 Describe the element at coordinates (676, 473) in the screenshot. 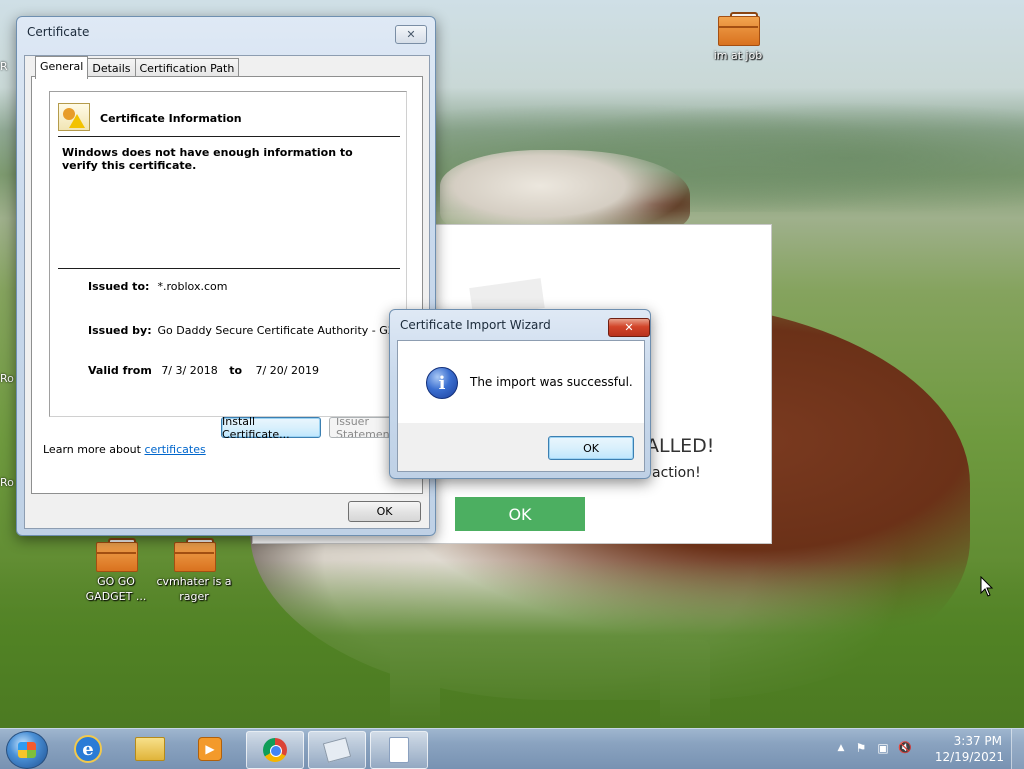

I see `action-text: action!` at that location.